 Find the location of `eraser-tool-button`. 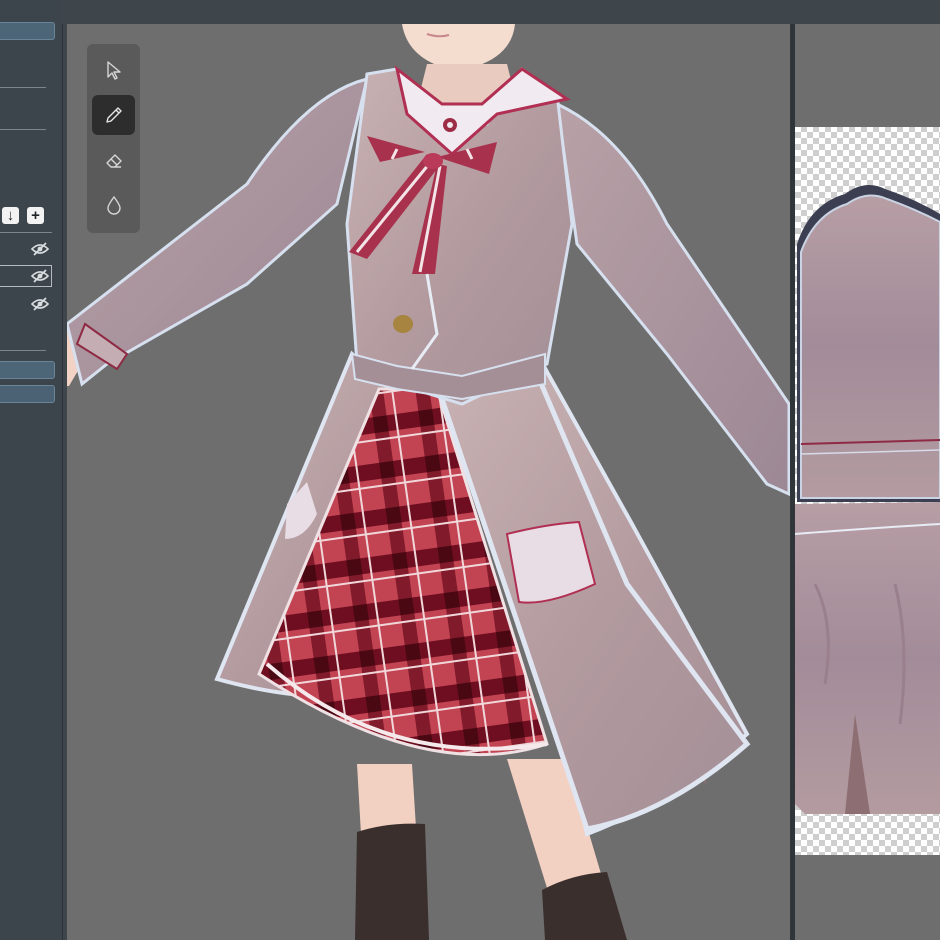

eraser-tool-button is located at coordinates (113, 160).